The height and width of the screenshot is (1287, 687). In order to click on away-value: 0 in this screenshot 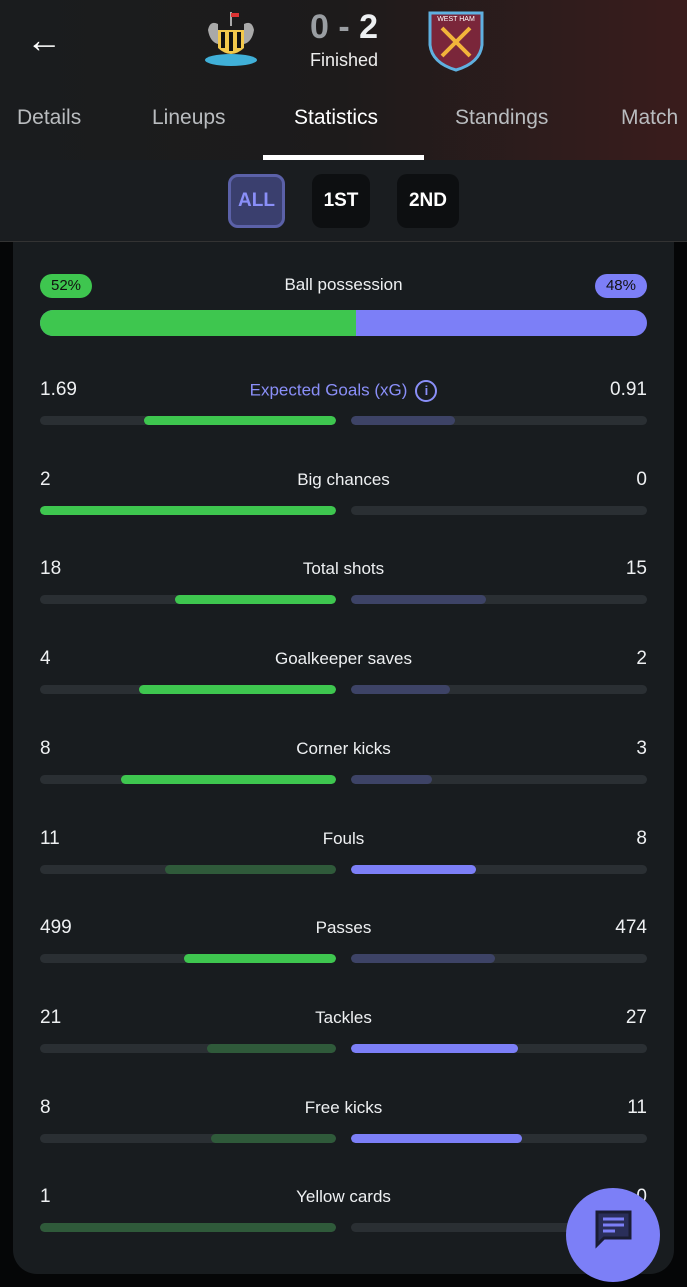, I will do `click(641, 479)`.